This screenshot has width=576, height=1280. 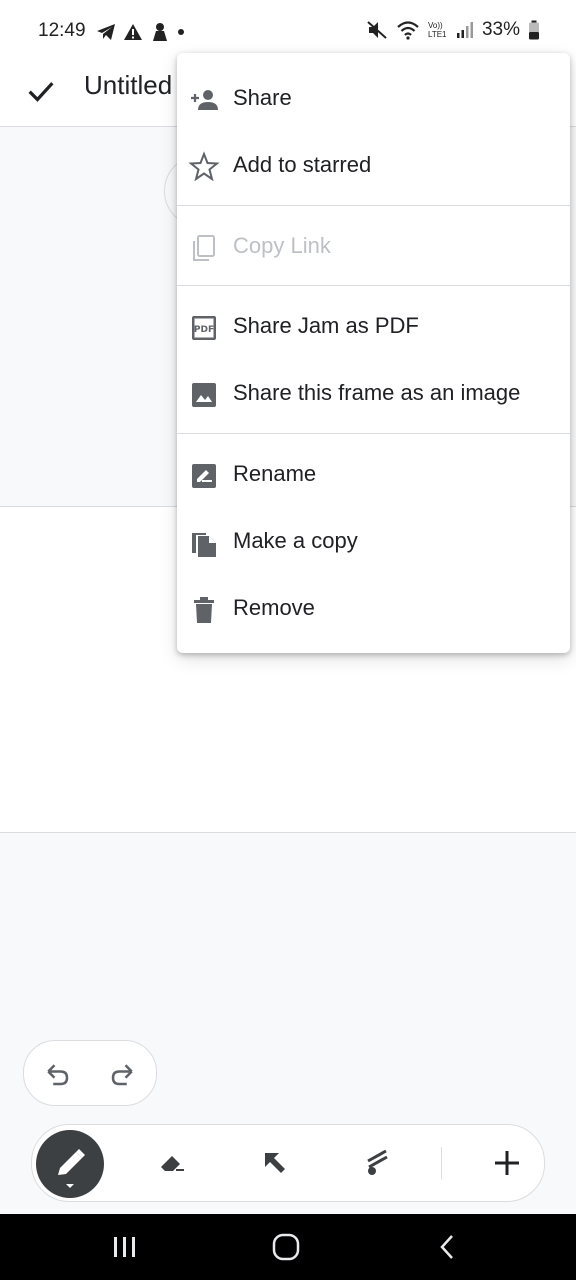 I want to click on redo-icon, so click(x=123, y=1074).